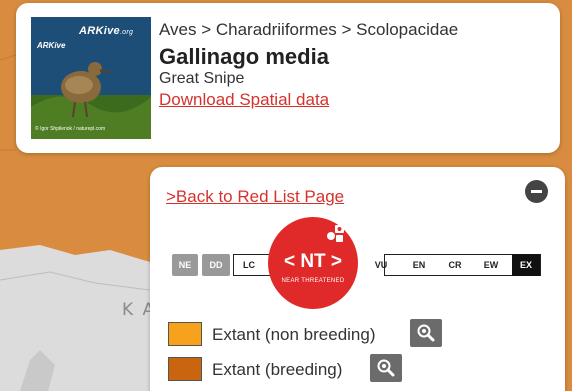 This screenshot has height=391, width=572. I want to click on legend-label-non-breeding: Extant (non breeding), so click(294, 334).